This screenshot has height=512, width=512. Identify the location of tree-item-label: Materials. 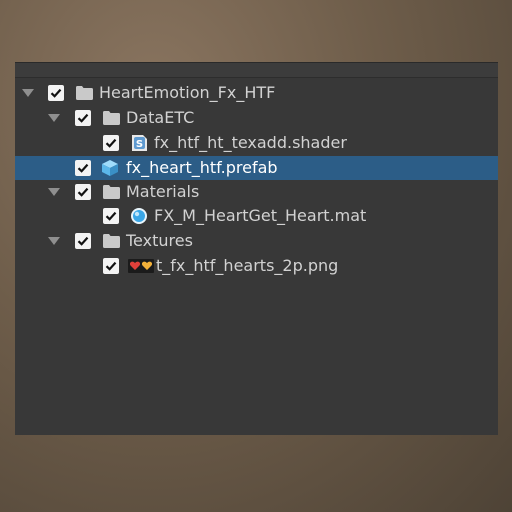
(163, 191).